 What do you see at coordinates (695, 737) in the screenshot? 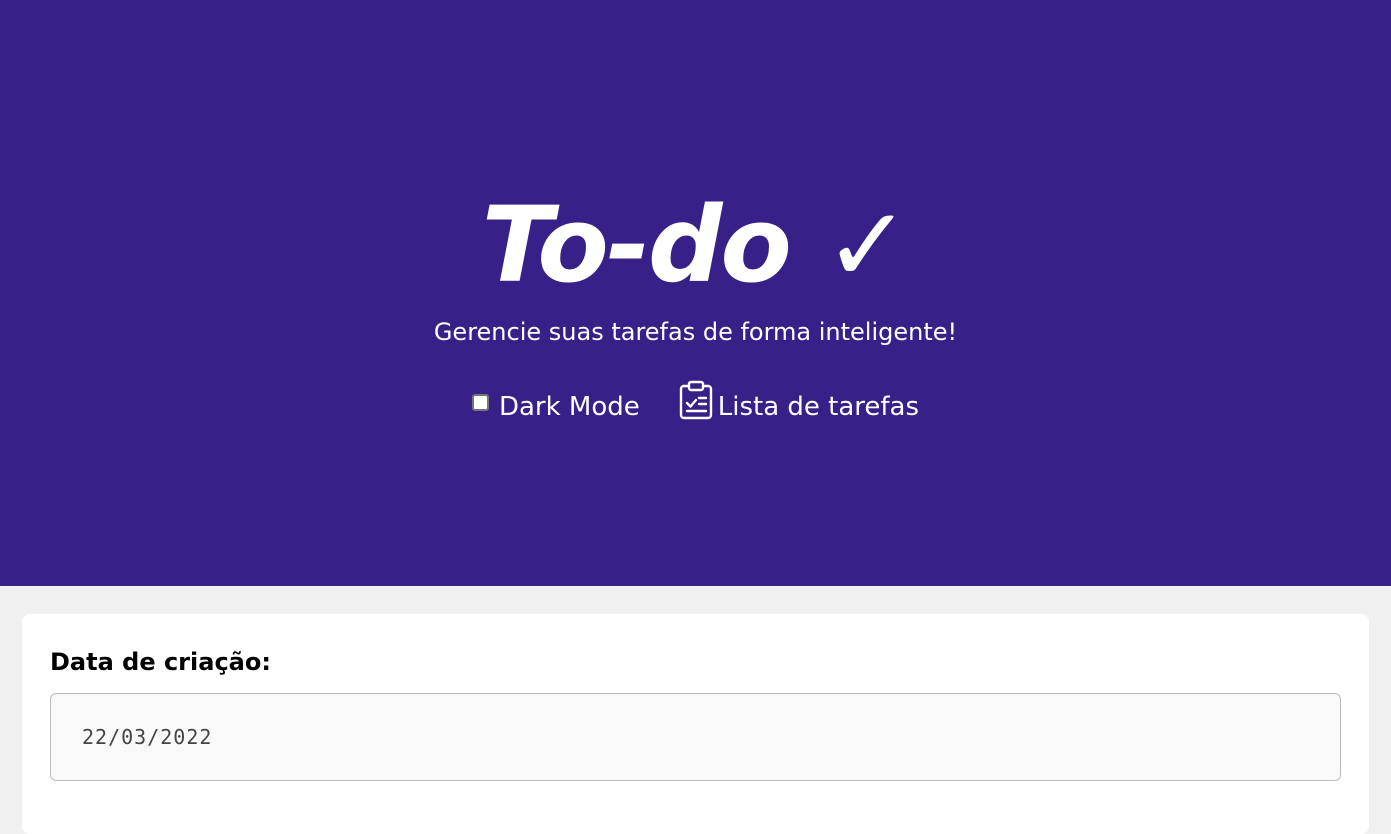
I see `creation-date-field` at bounding box center [695, 737].